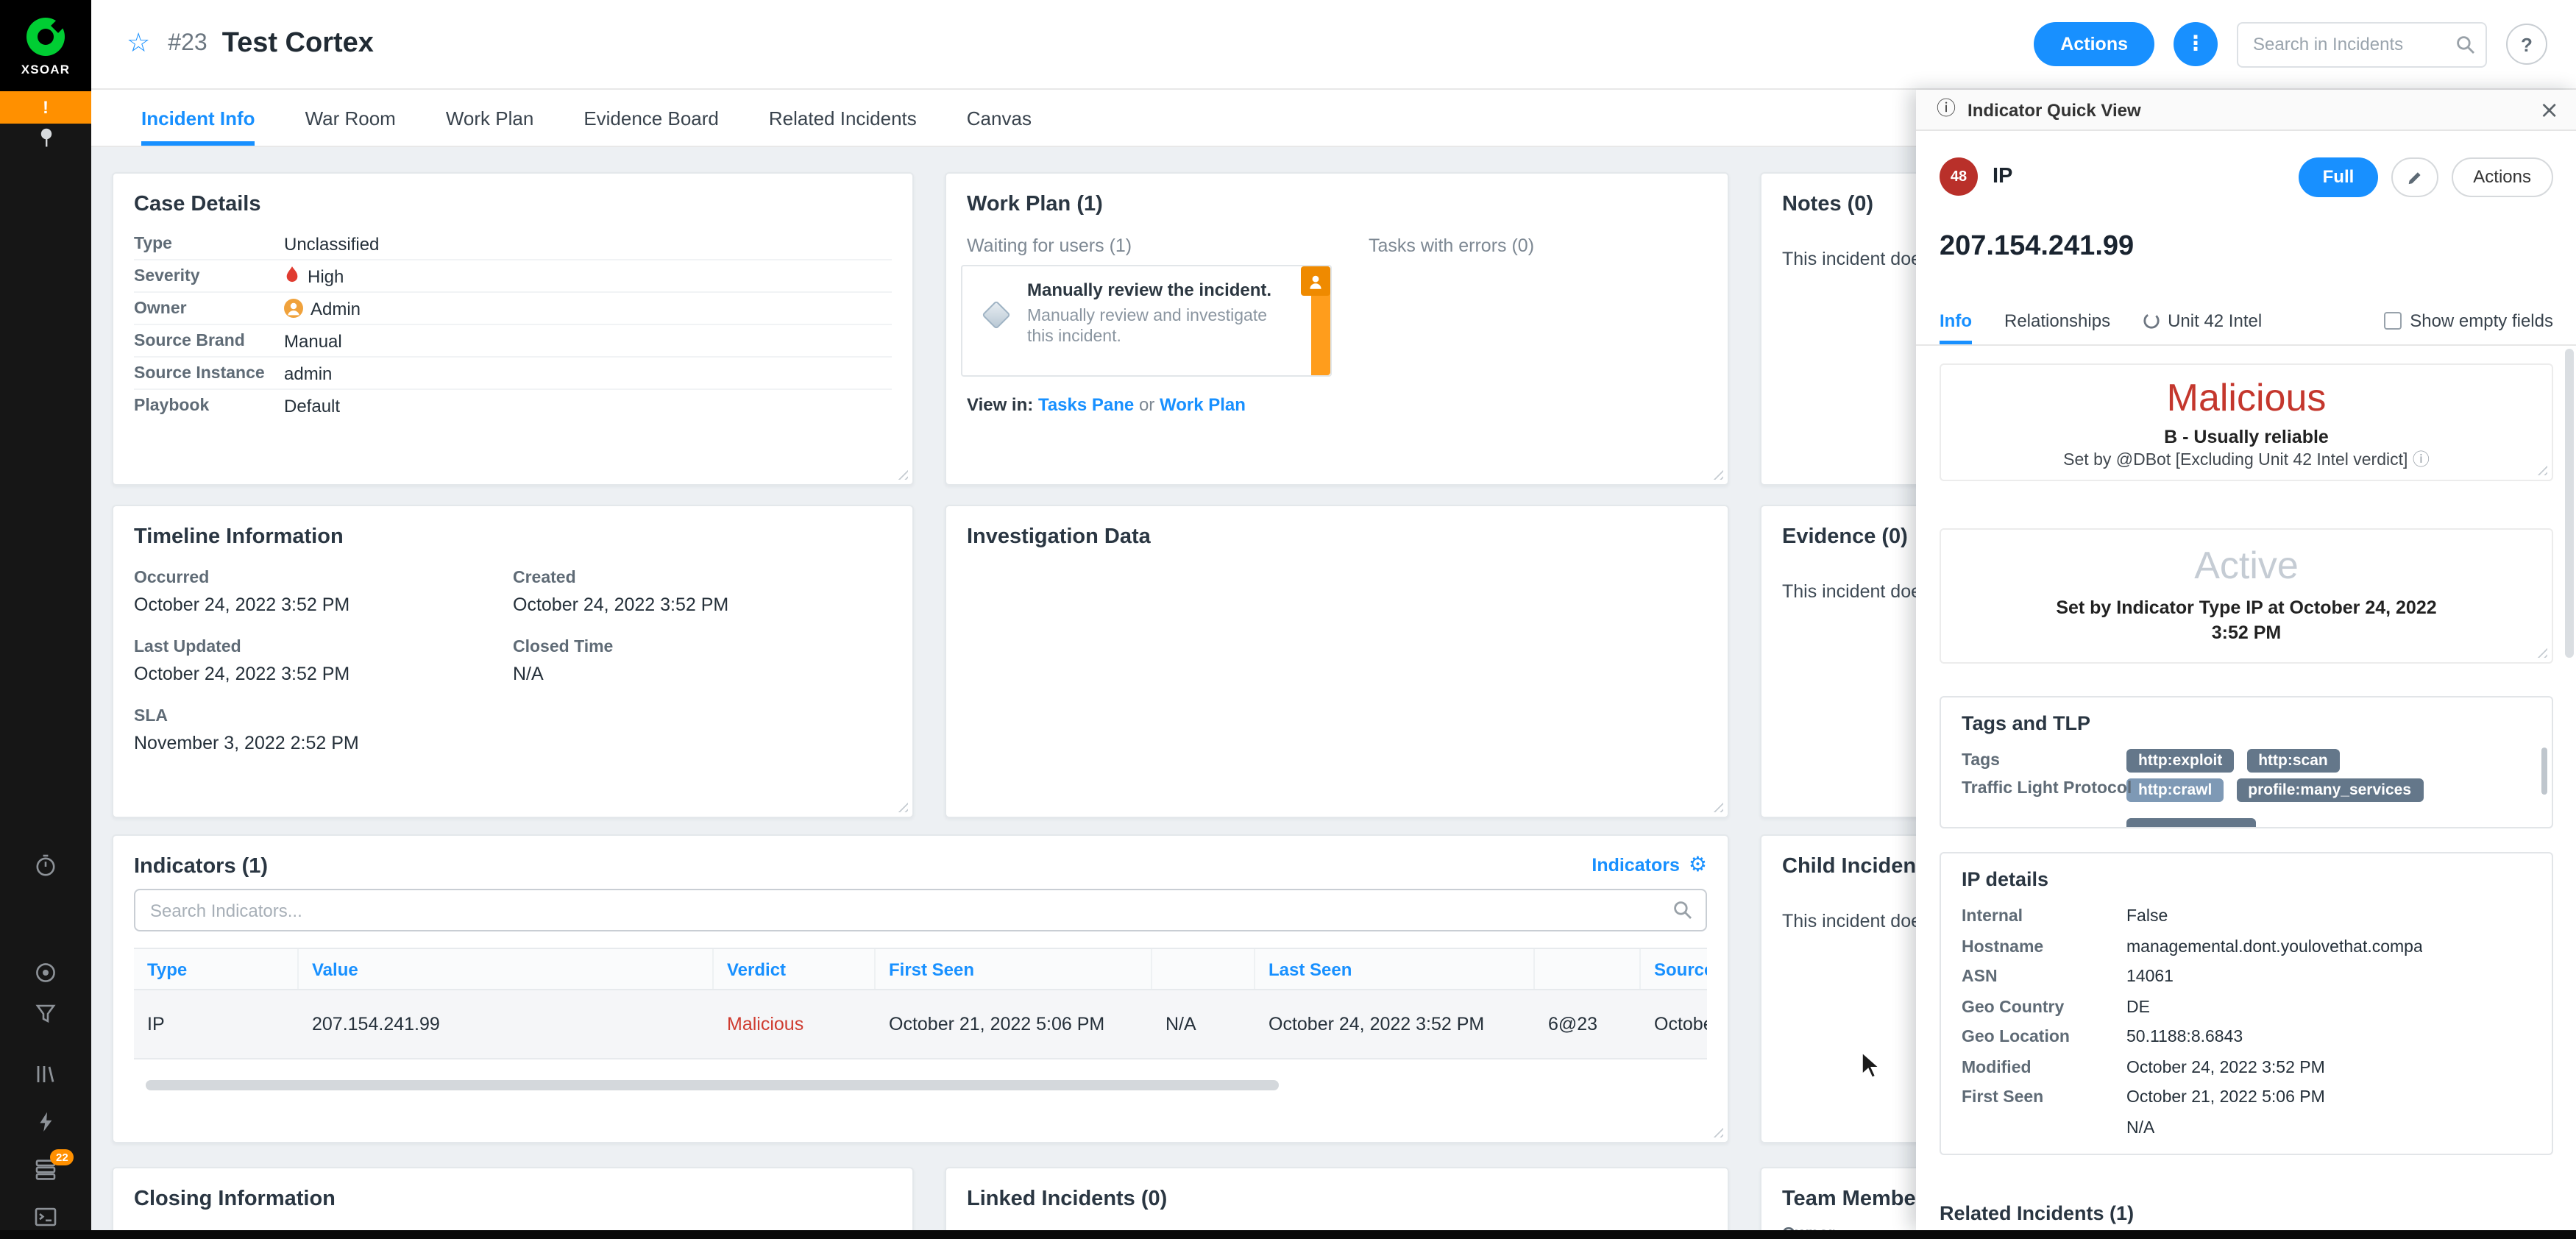  I want to click on closing-row-closed-time: Closed Time N/A, so click(513, 1226).